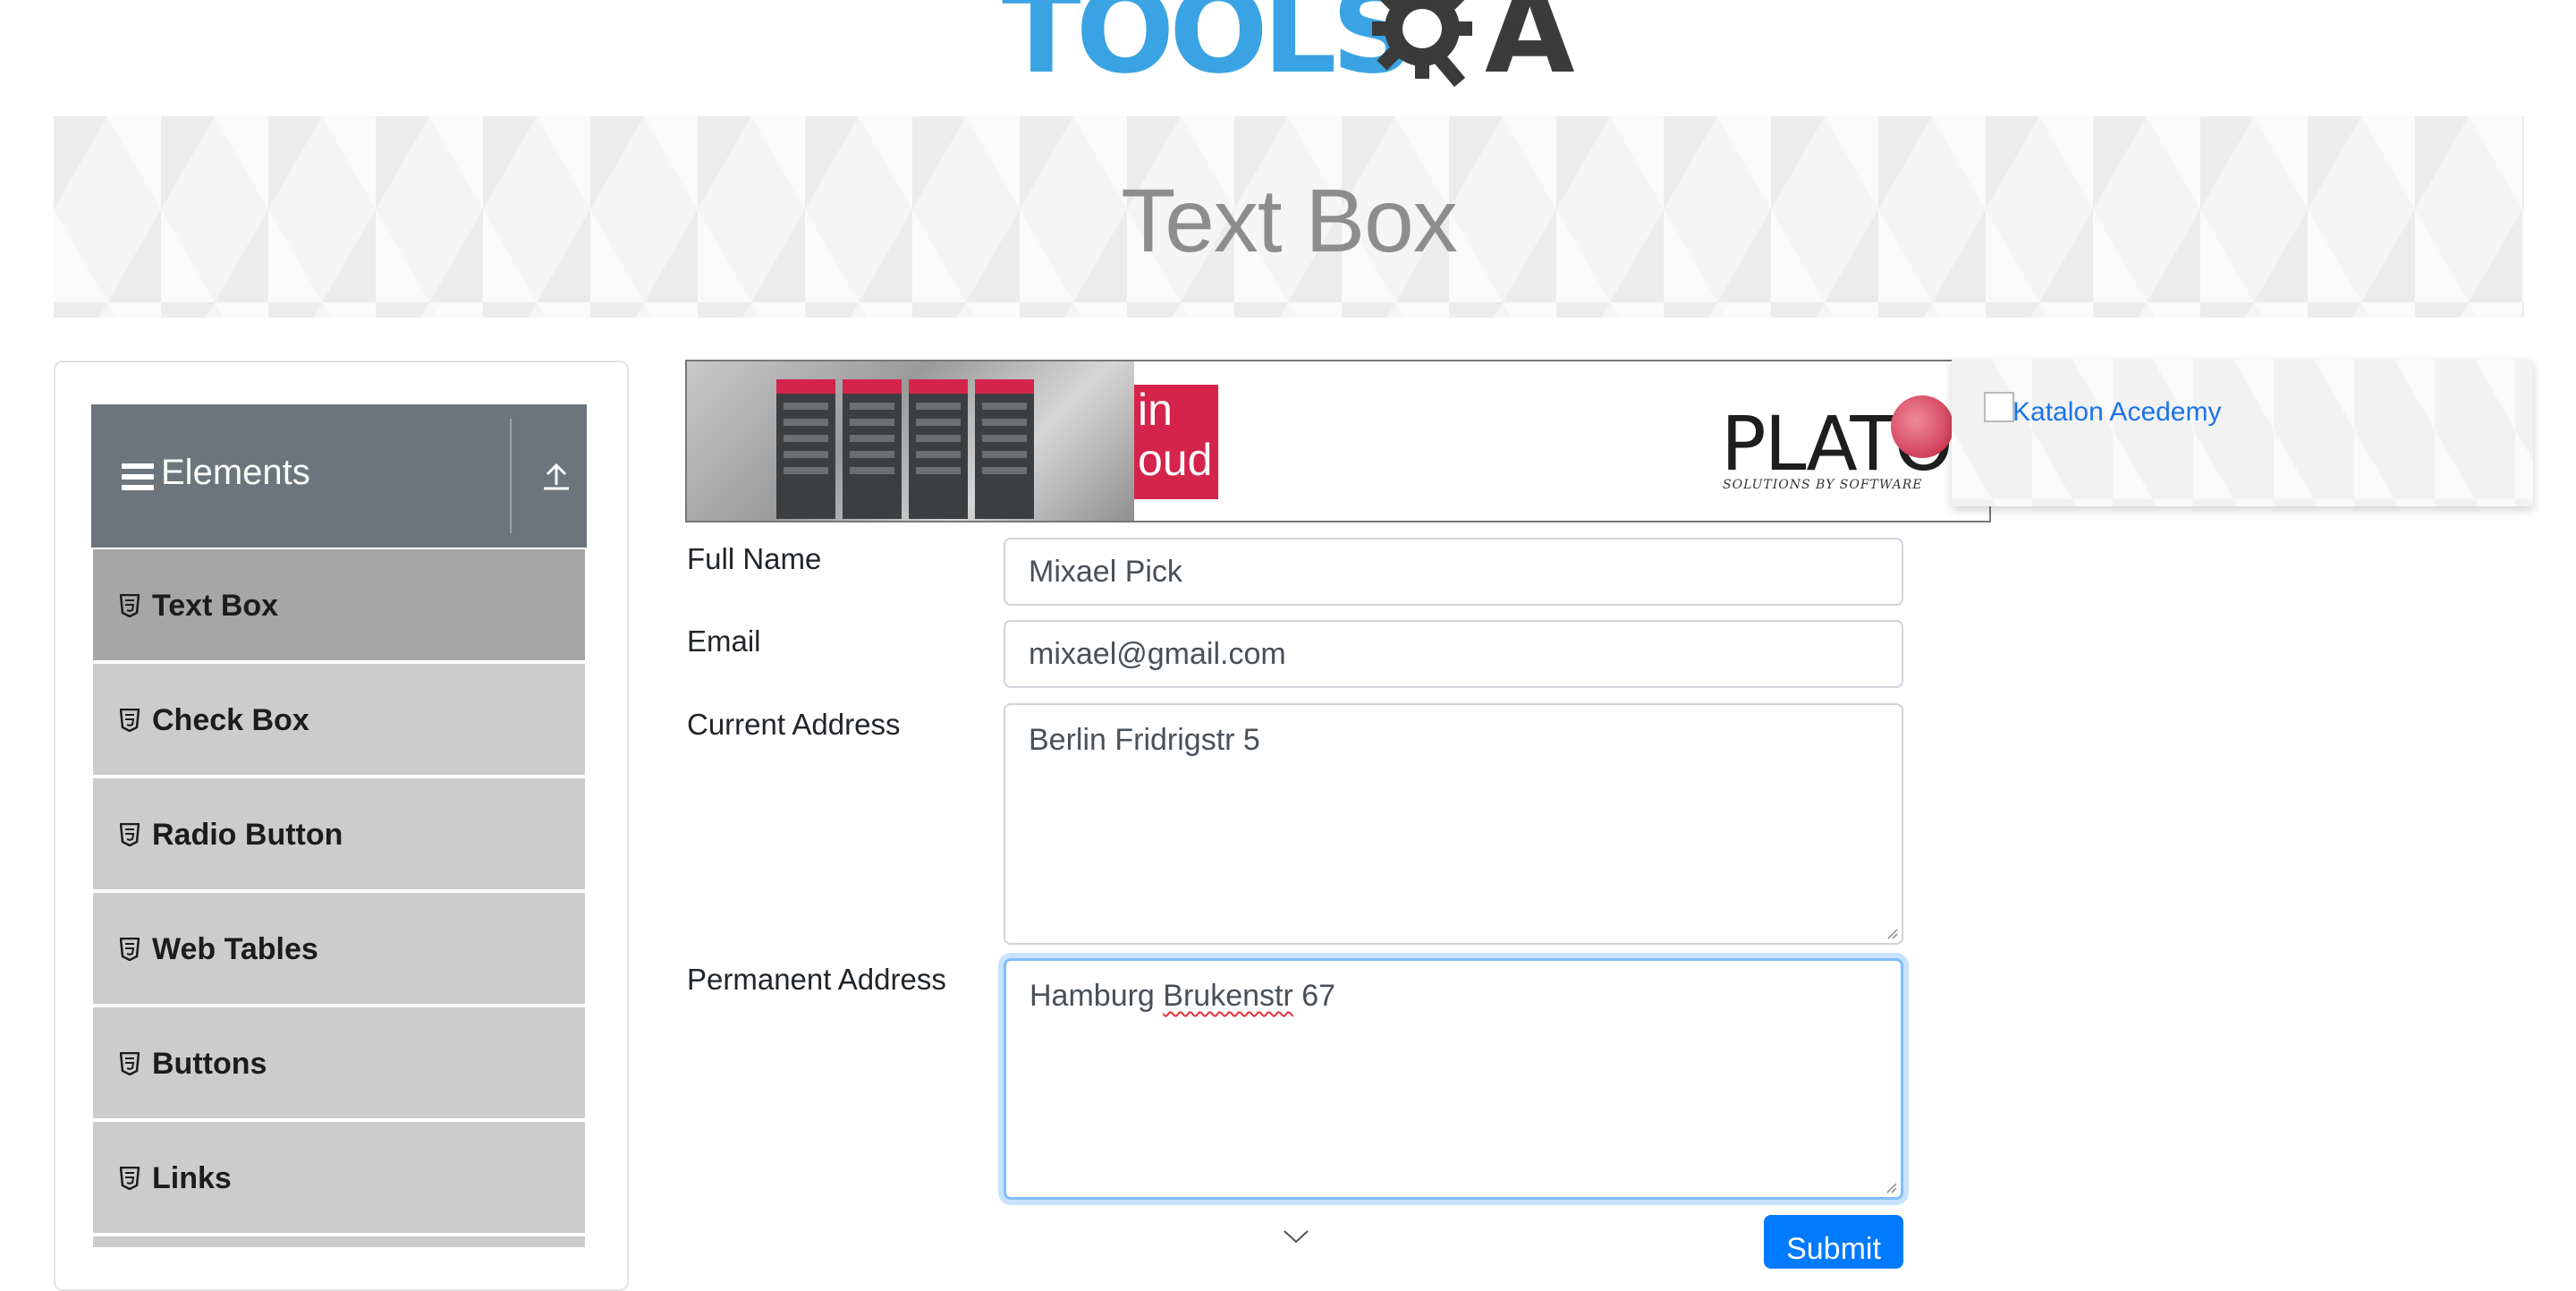 This screenshot has width=2576, height=1291. Describe the element at coordinates (215, 606) in the screenshot. I see `sidebar-item-label: Text Box` at that location.